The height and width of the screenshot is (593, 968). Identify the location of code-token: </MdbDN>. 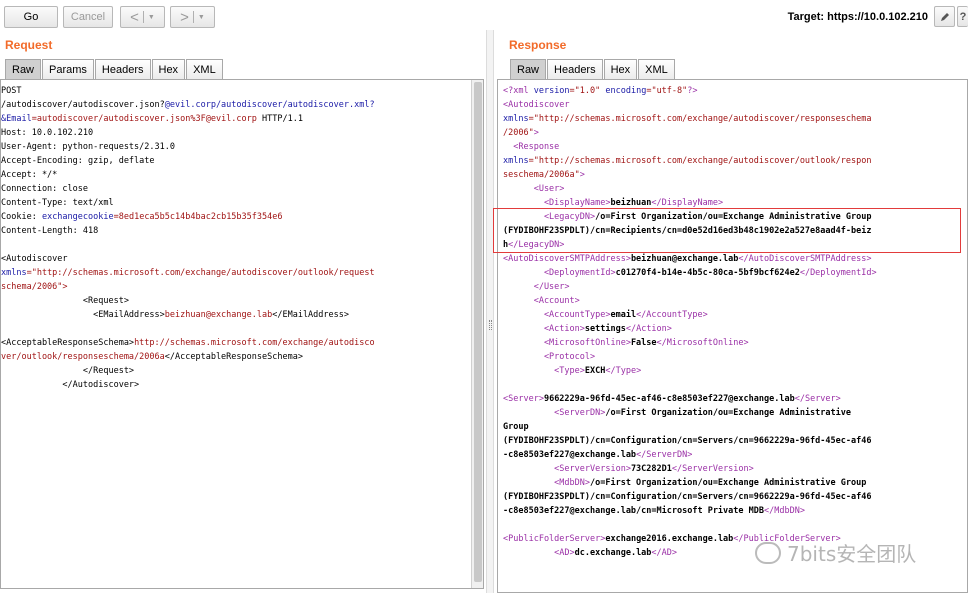
(784, 511).